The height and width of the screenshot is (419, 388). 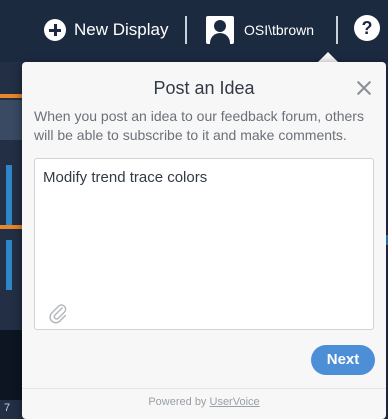 I want to click on paperclip-icon, so click(x=58, y=313).